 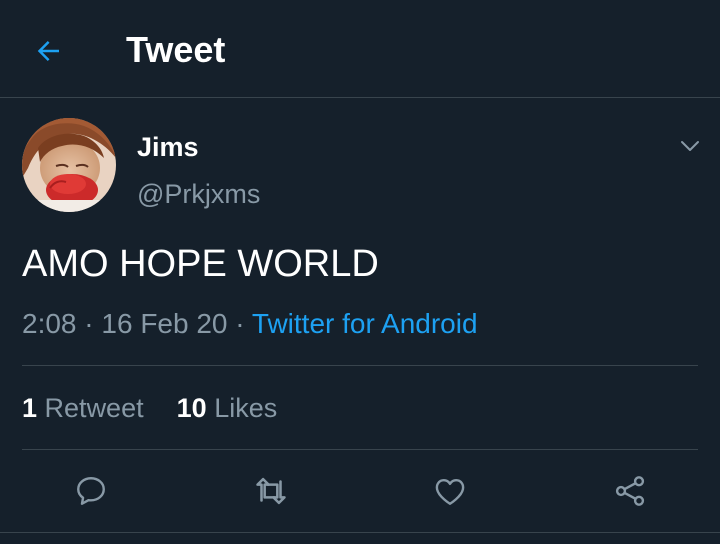 I want to click on like-icon, so click(x=450, y=492).